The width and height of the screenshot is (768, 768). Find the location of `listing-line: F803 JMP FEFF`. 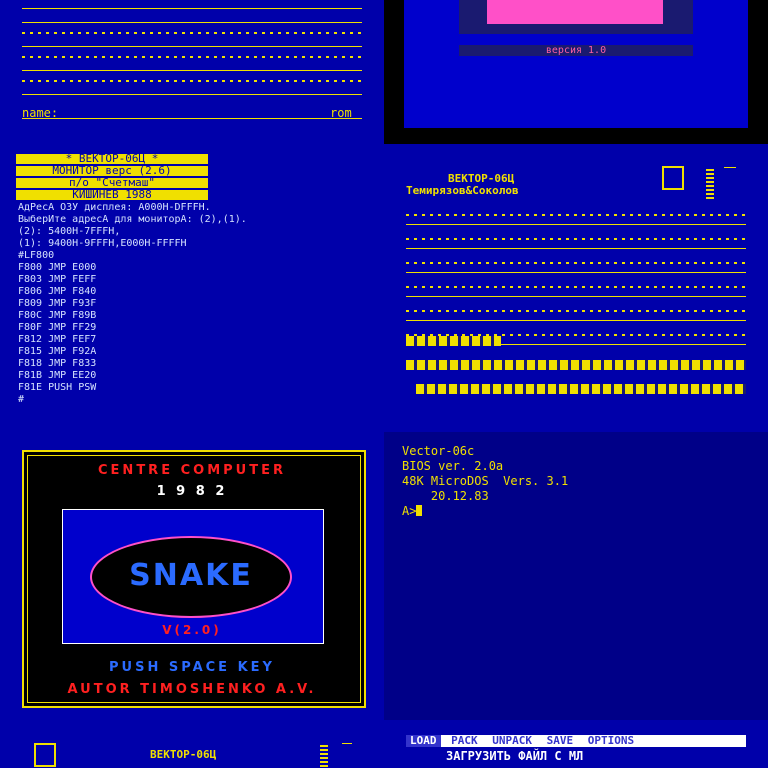

listing-line: F803 JMP FEFF is located at coordinates (57, 279).